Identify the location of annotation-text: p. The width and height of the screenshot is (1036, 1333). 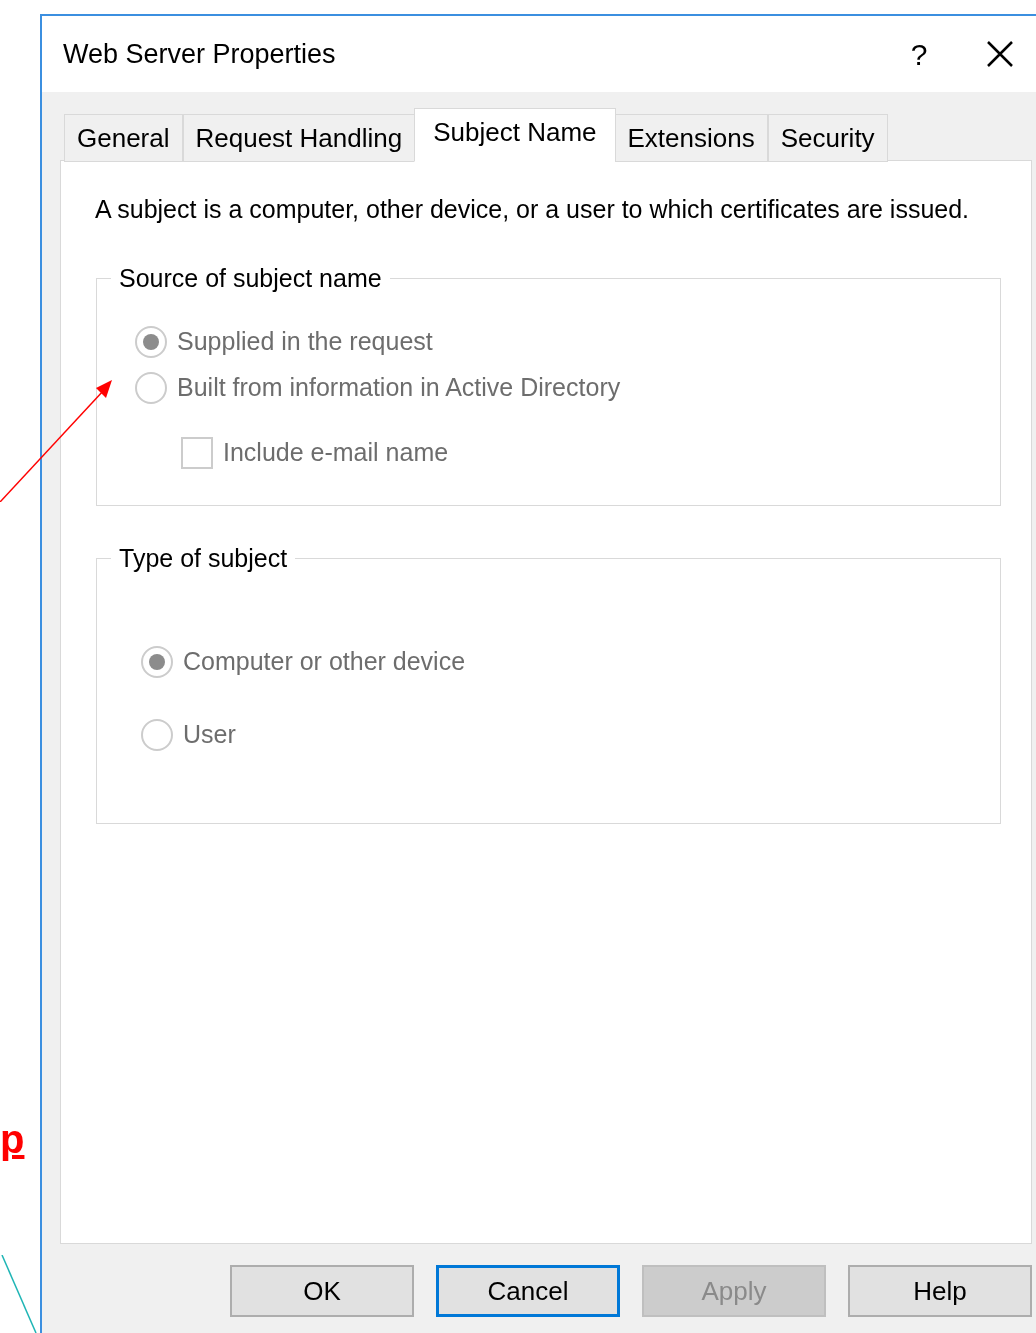
(12, 1139).